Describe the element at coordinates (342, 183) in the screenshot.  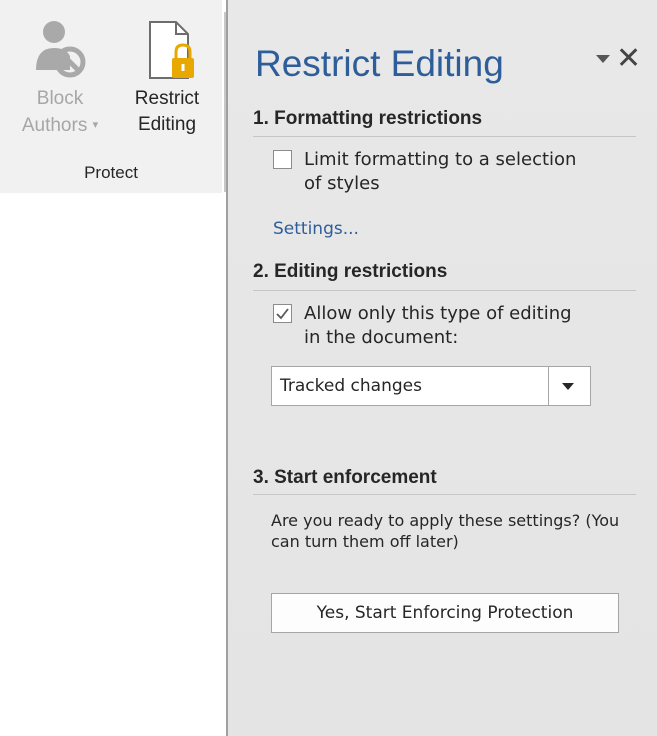
I see `limit-formatting-label-line2: of styles` at that location.